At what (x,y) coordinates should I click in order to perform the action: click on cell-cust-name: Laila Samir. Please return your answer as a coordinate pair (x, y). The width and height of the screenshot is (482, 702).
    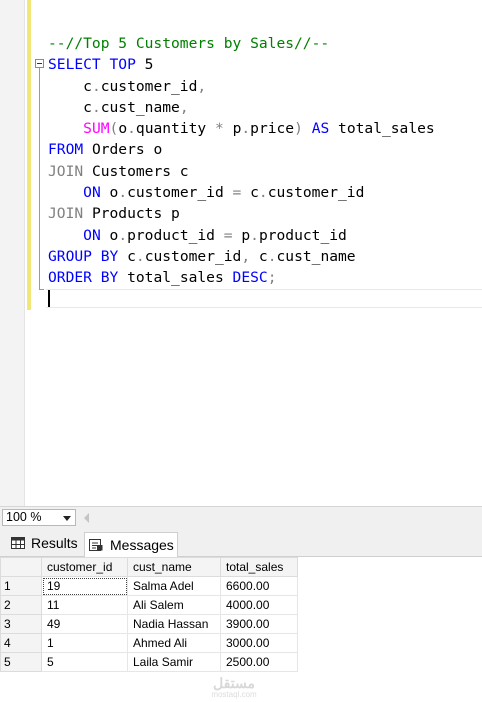
    Looking at the image, I should click on (174, 662).